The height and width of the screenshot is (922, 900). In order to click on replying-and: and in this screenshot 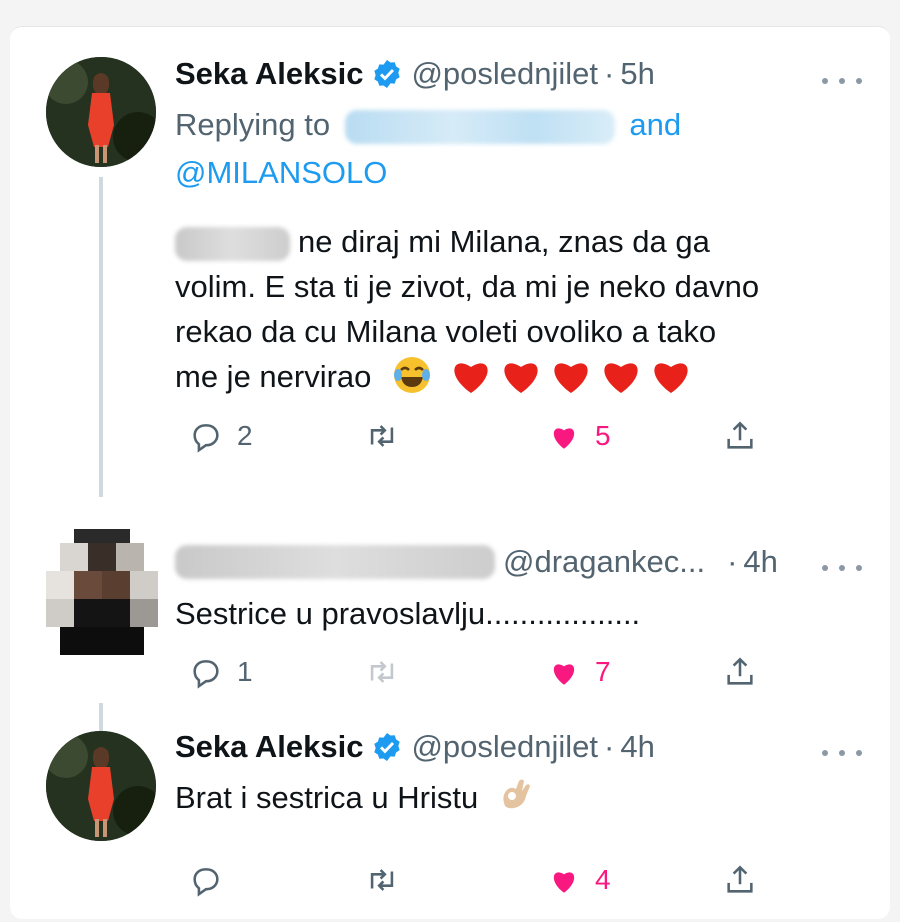, I will do `click(655, 124)`.